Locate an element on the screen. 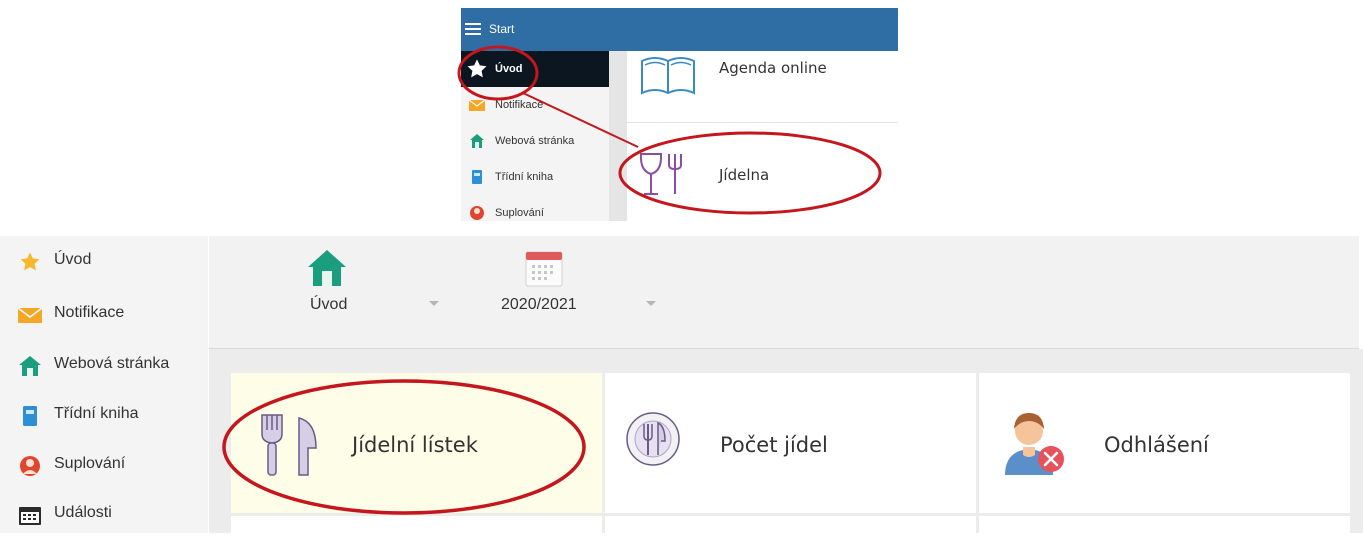  selector-label: 2020/2021 is located at coordinates (539, 304).